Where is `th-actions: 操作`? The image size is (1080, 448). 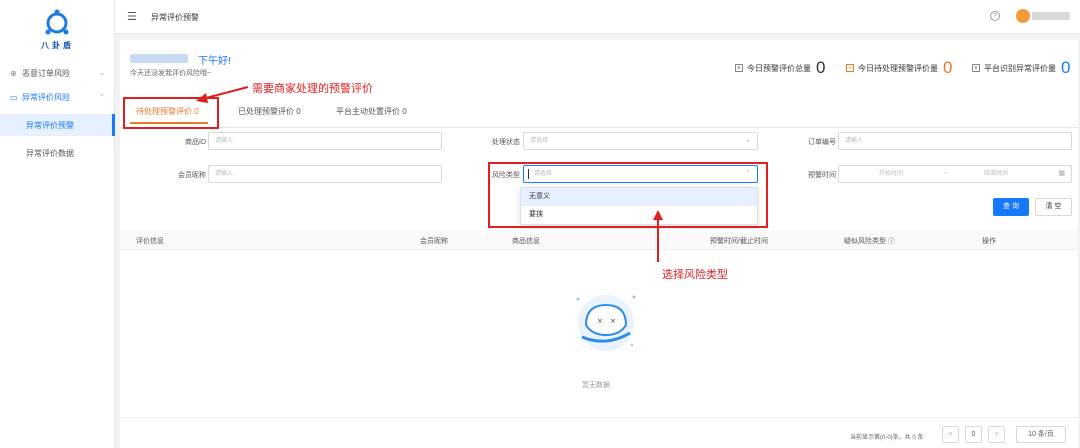 th-actions: 操作 is located at coordinates (989, 241).